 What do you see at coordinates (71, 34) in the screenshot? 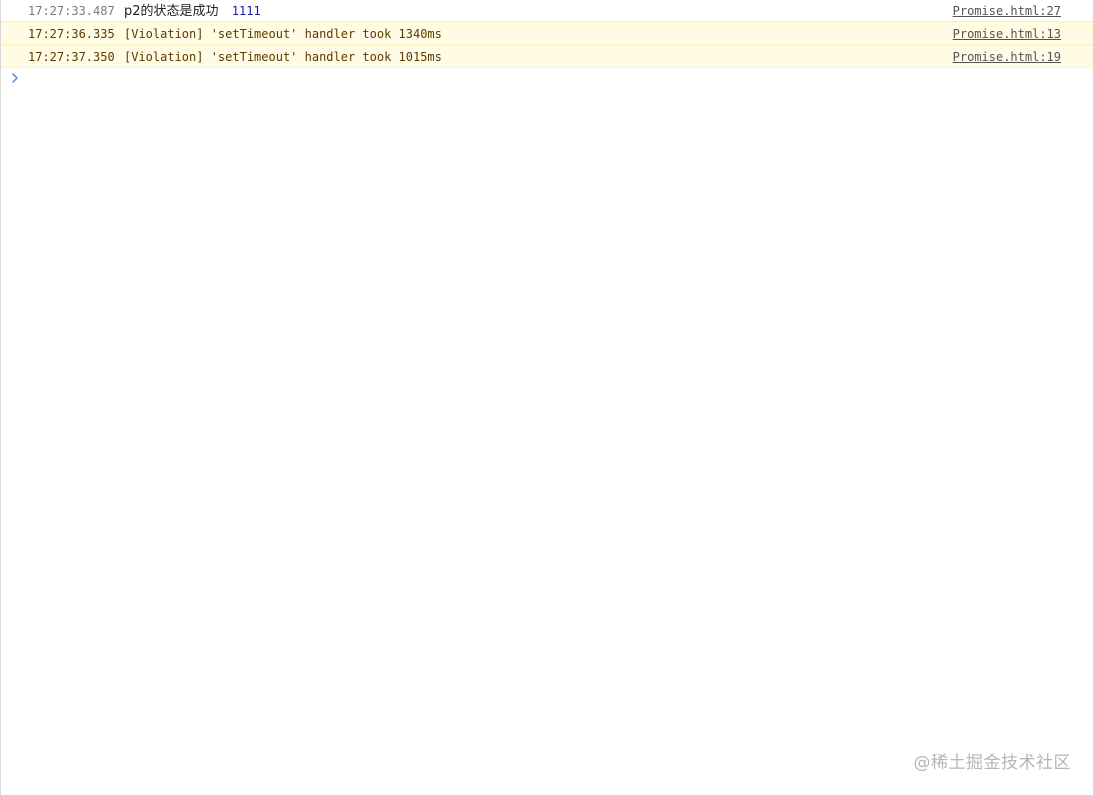
I see `message-timestamp: 17:27:36.335` at bounding box center [71, 34].